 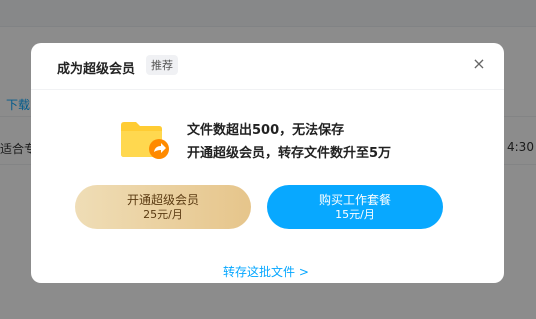 I want to click on dialog-header: 成为超级会员 推荐 ×, so click(x=267, y=66).